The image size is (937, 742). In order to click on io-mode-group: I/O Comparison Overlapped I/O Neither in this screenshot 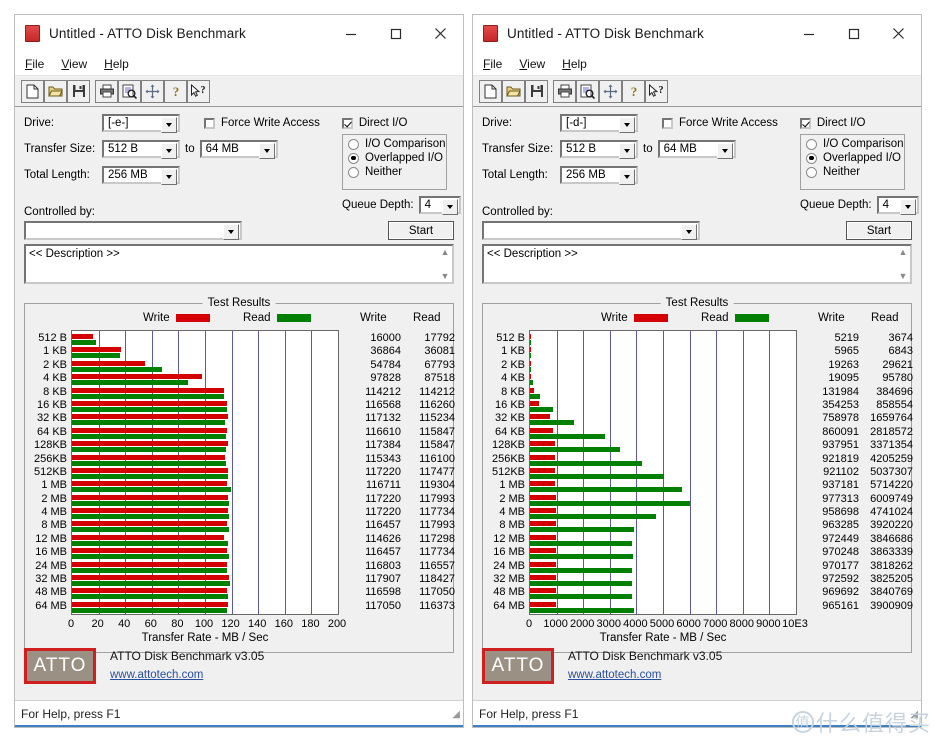, I will do `click(394, 162)`.